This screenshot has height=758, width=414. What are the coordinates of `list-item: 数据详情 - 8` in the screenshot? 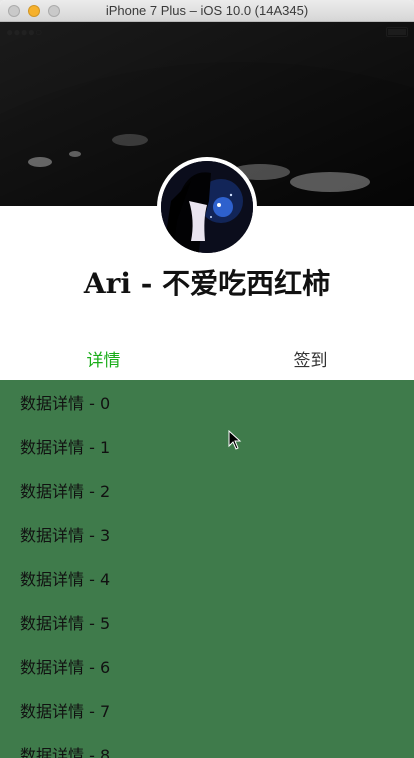 It's located at (207, 745).